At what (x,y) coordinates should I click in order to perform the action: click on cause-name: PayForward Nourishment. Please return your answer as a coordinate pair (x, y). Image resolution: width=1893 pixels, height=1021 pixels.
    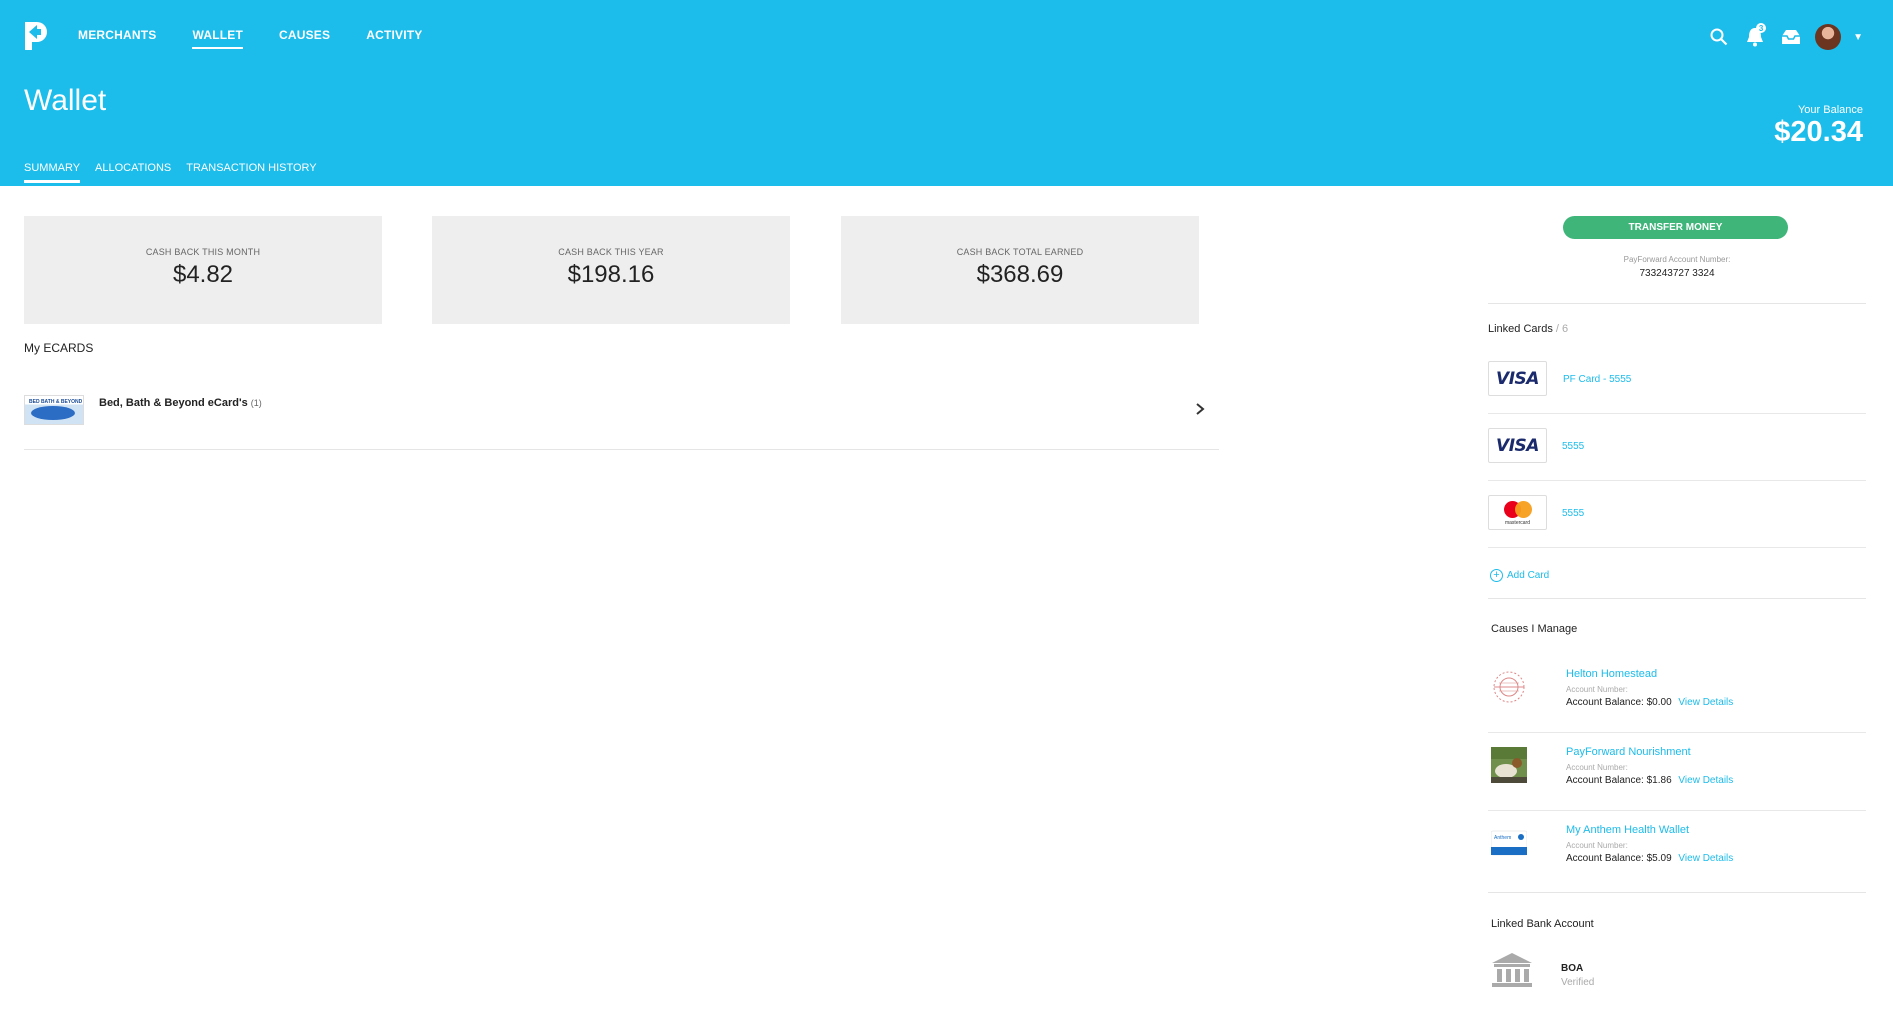
    Looking at the image, I should click on (1628, 752).